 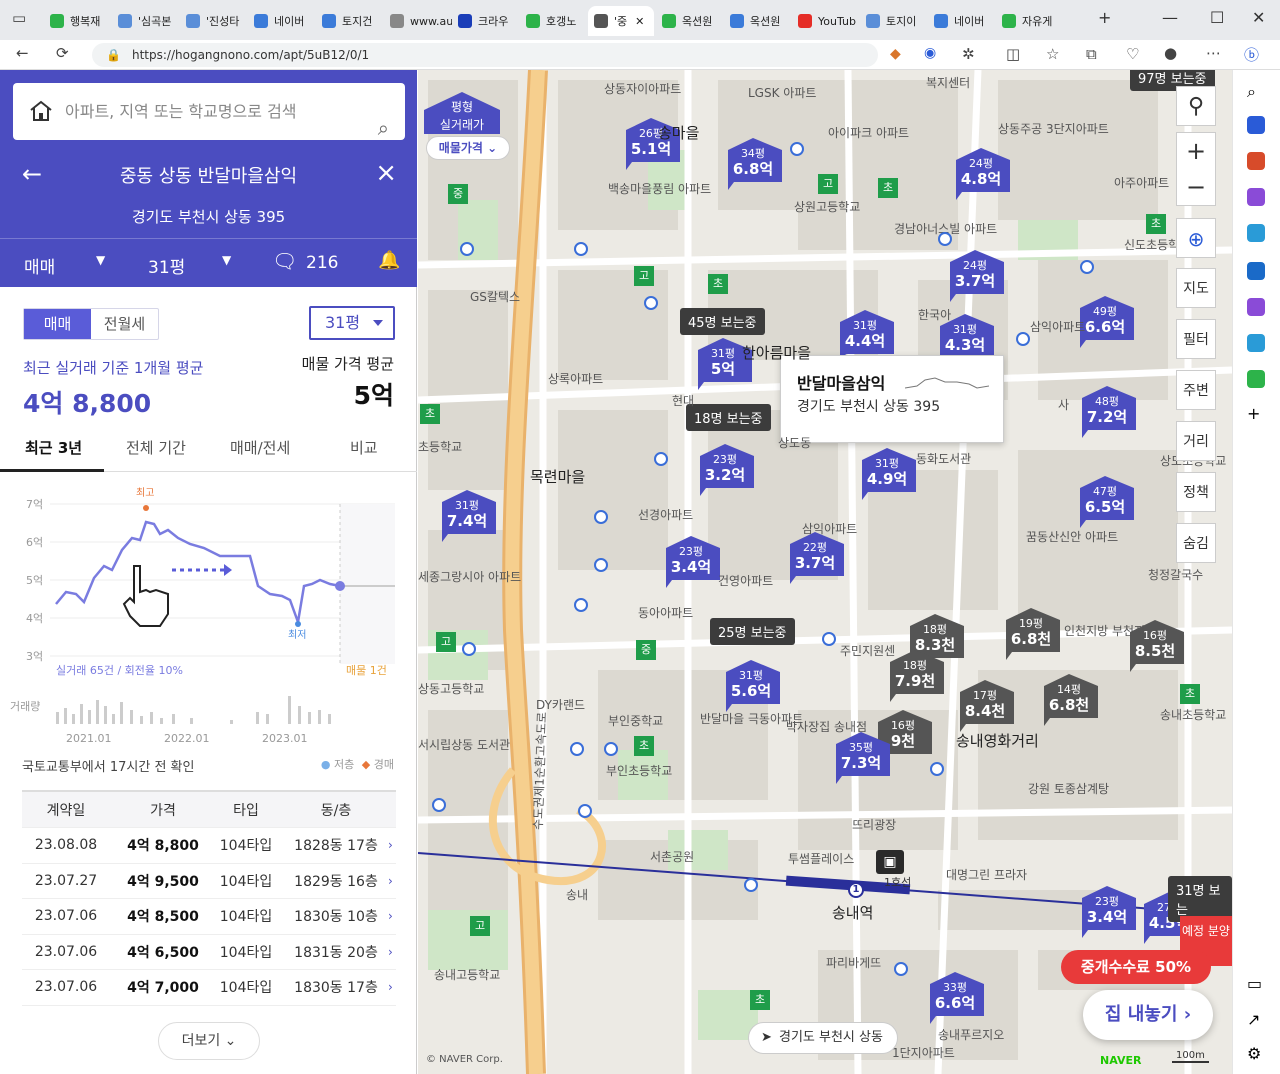 I want to click on price-marker: 34평 6.8억, so click(x=753, y=164).